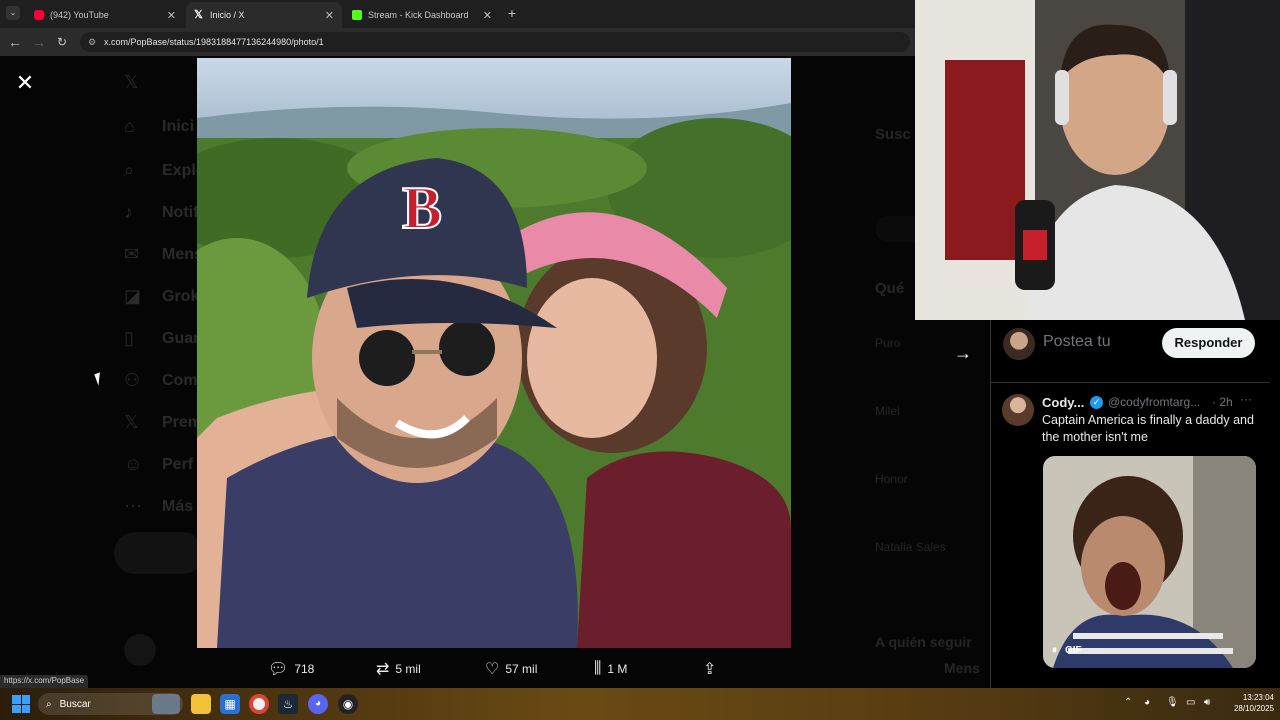  What do you see at coordinates (180, 212) in the screenshot?
I see `sidebar-item-notifications: Notif` at bounding box center [180, 212].